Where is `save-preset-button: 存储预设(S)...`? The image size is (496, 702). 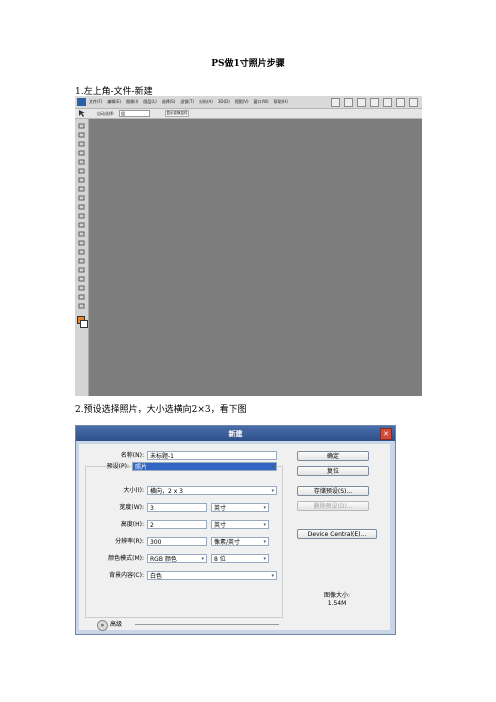
save-preset-button: 存储预设(S)... is located at coordinates (333, 491).